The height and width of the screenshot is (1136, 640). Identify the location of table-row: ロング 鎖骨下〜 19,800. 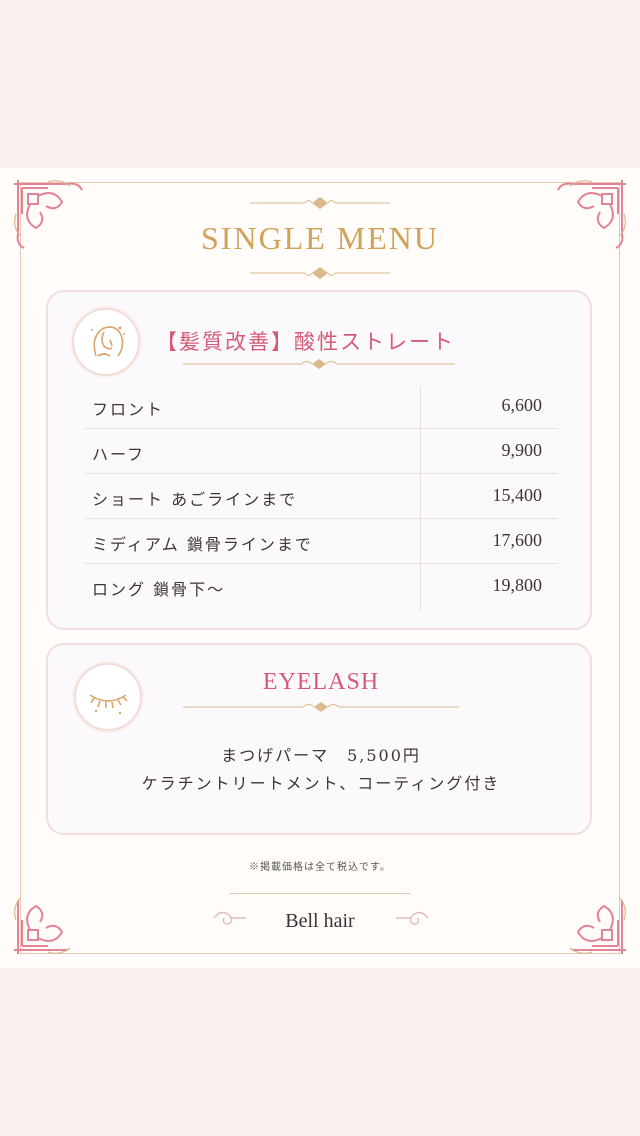
(321, 586).